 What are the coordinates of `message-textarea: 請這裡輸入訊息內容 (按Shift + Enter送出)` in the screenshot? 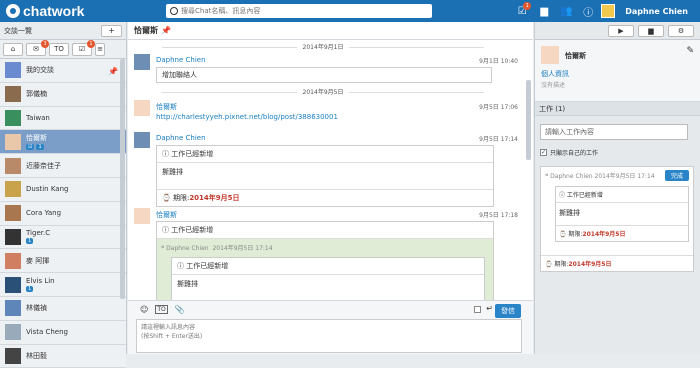 It's located at (329, 336).